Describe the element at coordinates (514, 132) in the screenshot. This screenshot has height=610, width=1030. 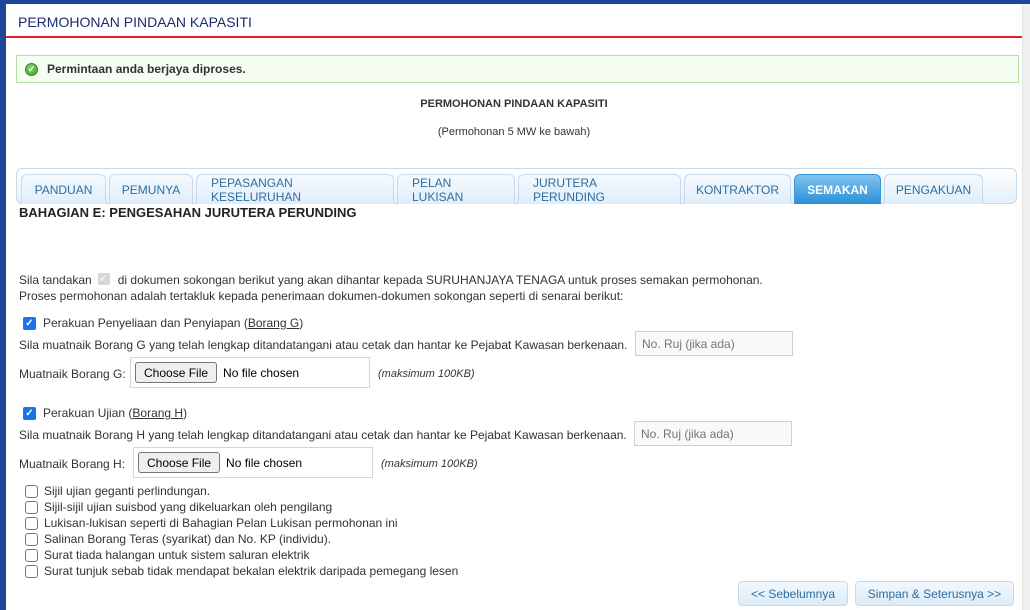
I see `form-subtitle: (Permohonan 5 MW ke bawah)` at that location.